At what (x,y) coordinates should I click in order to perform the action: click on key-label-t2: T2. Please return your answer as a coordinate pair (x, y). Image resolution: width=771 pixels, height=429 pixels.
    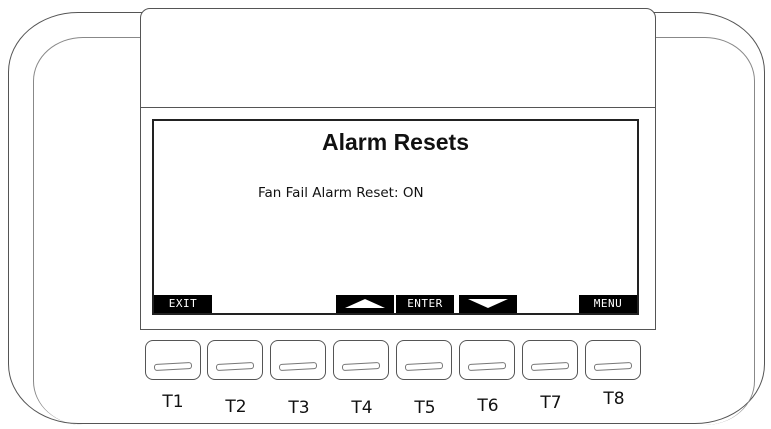
    Looking at the image, I should click on (236, 407).